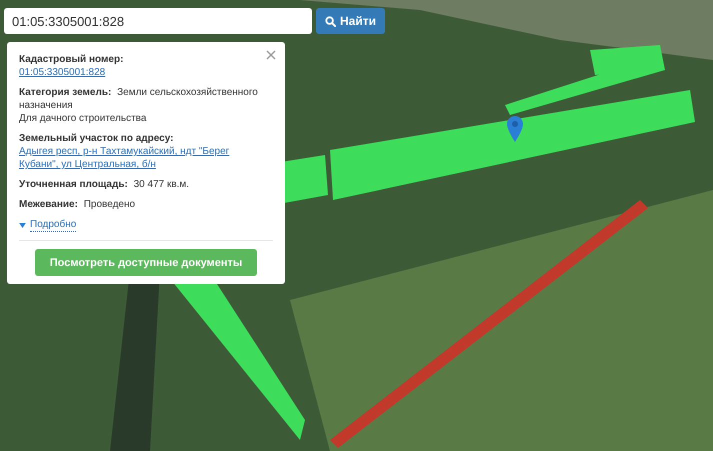 The height and width of the screenshot is (451, 713). What do you see at coordinates (158, 21) in the screenshot?
I see `search-field: 01:05:3305001:828` at bounding box center [158, 21].